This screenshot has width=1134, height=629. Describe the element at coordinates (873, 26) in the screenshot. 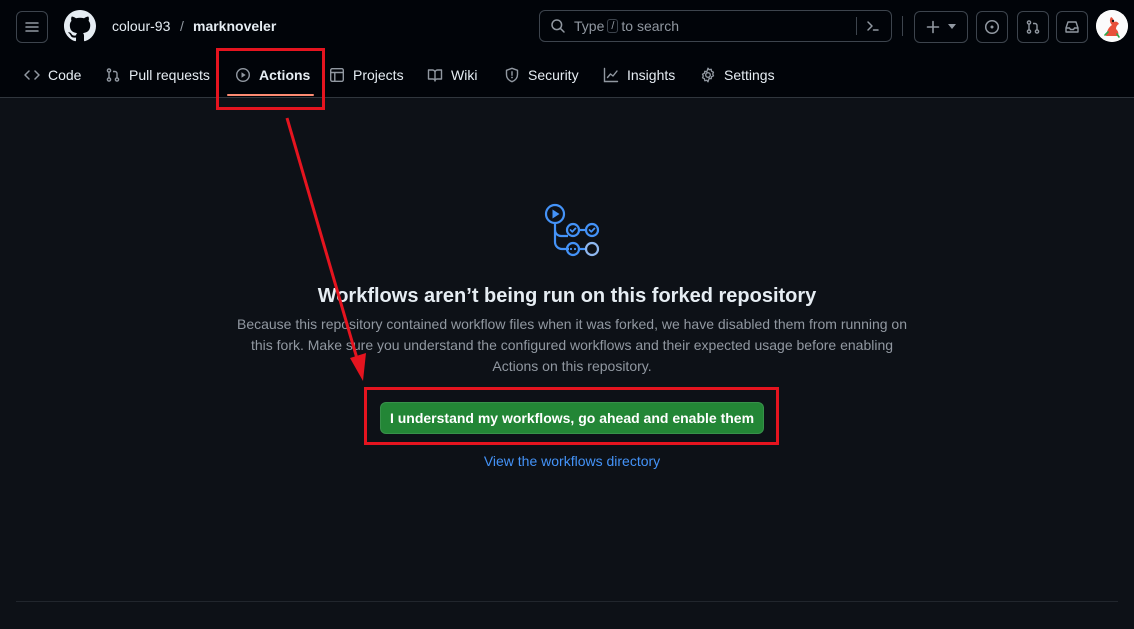

I see `command-palette-icon` at that location.